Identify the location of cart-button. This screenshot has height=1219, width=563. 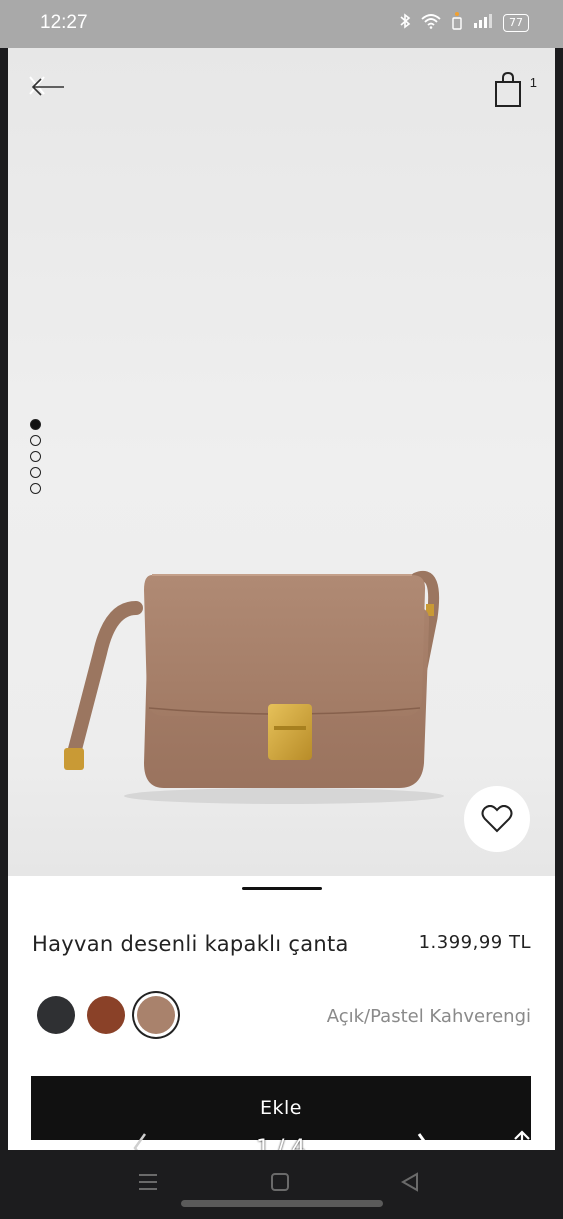
(509, 89).